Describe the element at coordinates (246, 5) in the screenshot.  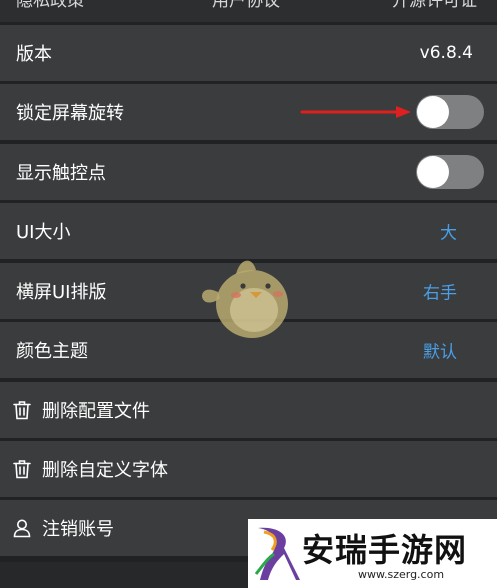
I see `user-agreement-link: 用户协议` at that location.